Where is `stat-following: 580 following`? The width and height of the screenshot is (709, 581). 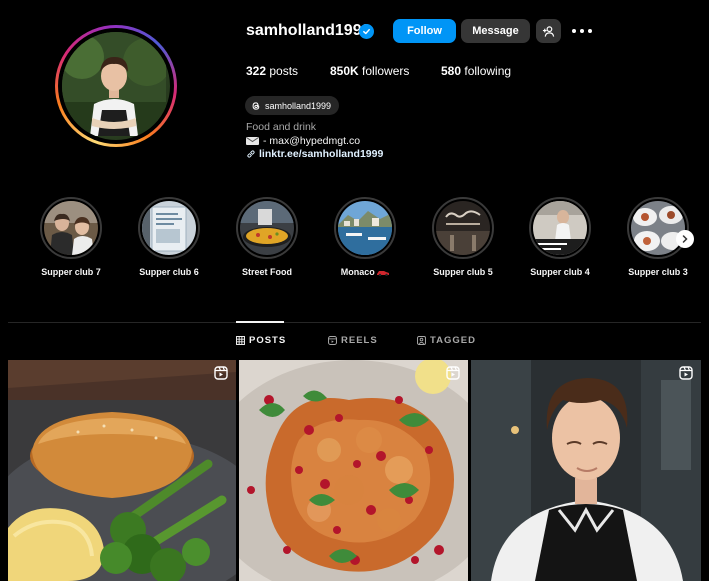 stat-following: 580 following is located at coordinates (476, 71).